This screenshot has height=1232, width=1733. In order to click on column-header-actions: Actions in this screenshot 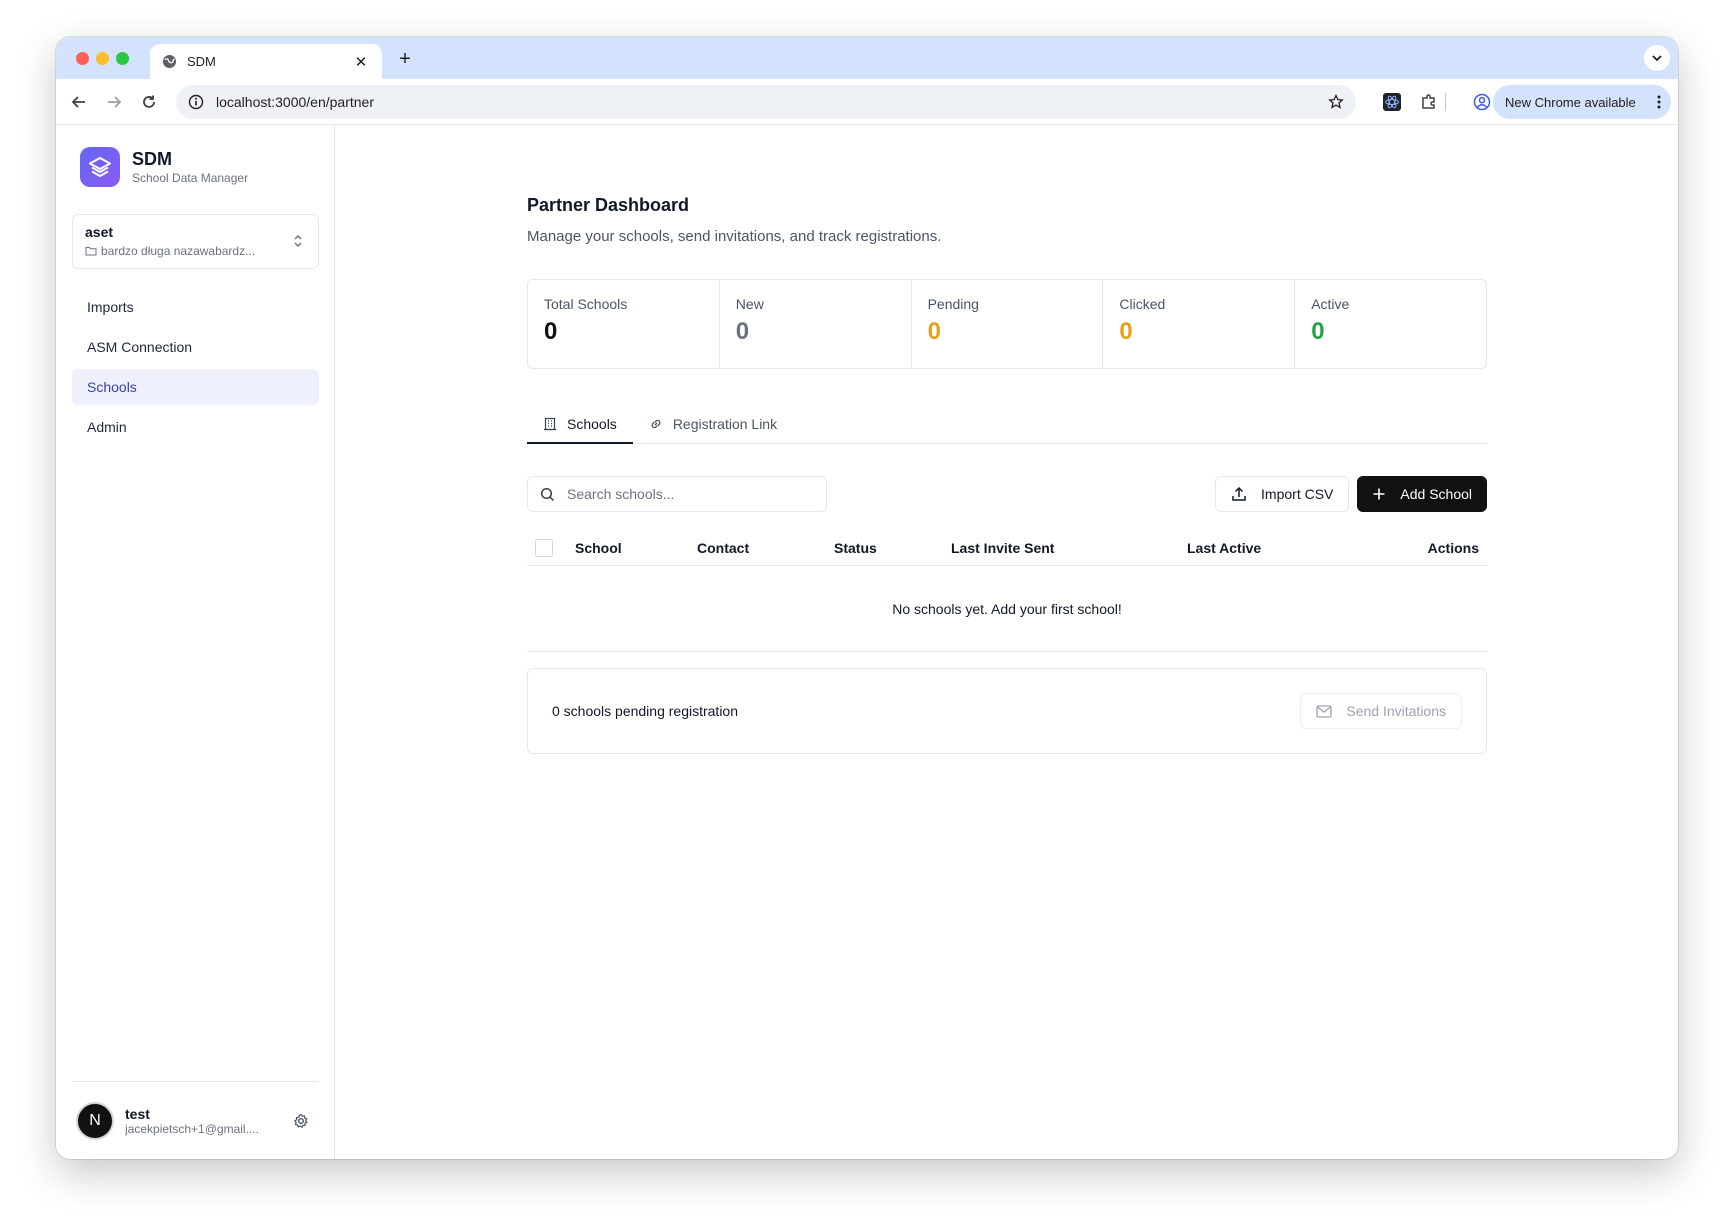, I will do `click(1453, 547)`.